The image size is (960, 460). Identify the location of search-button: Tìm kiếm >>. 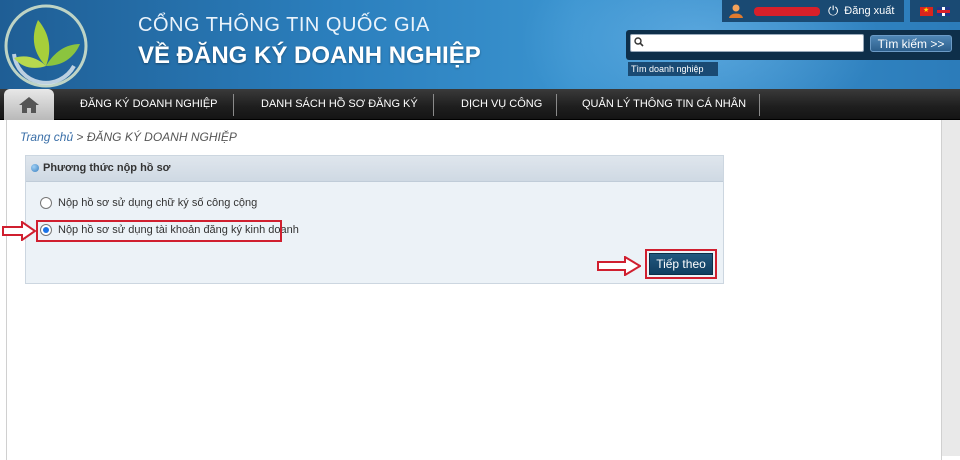
(911, 43).